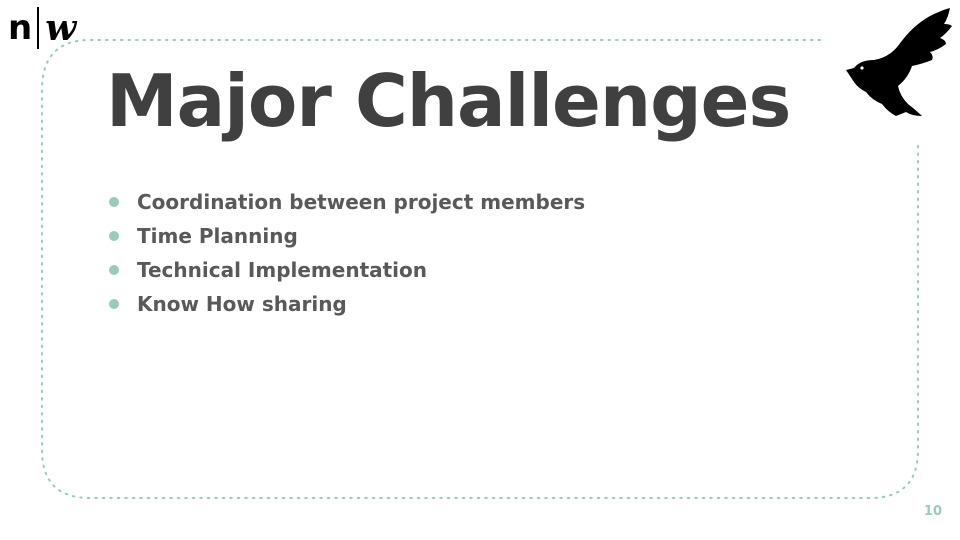 Image resolution: width=960 pixels, height=540 pixels. I want to click on slide-title: Major Challenges, so click(448, 101).